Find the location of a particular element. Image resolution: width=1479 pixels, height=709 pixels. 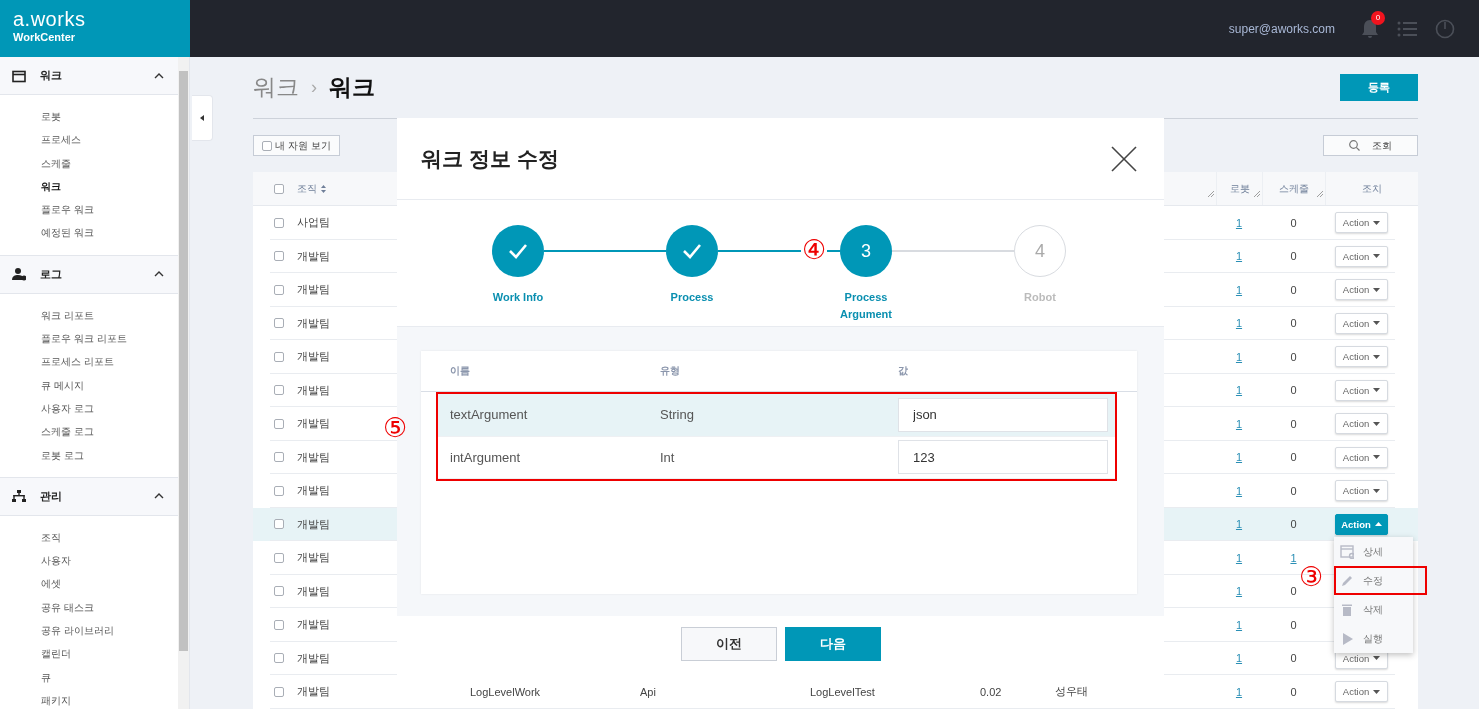

sidebar-item: 플로우 워크 리포트 is located at coordinates (89, 339).